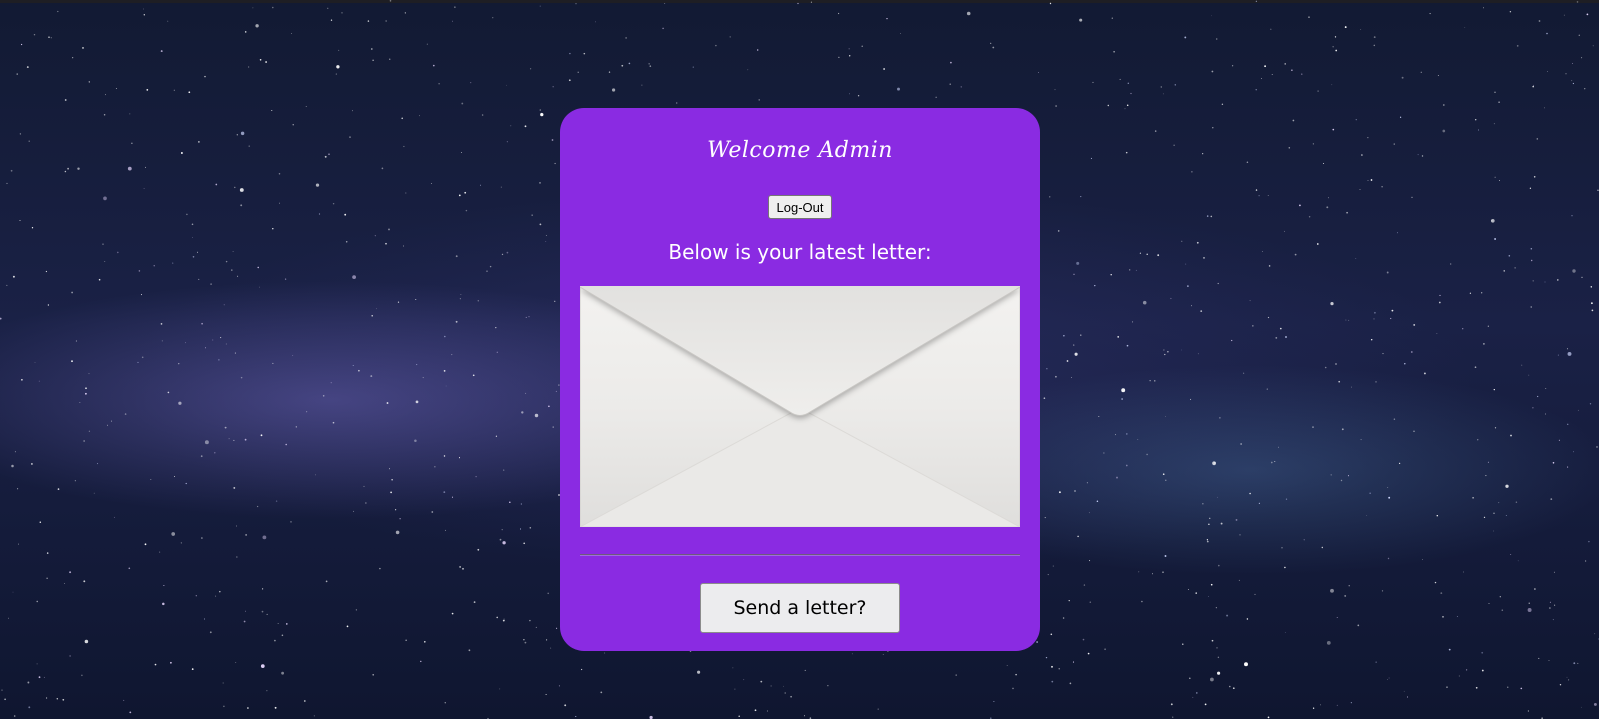  Describe the element at coordinates (800, 252) in the screenshot. I see `latest-letter-label: Below is your latest letter:` at that location.